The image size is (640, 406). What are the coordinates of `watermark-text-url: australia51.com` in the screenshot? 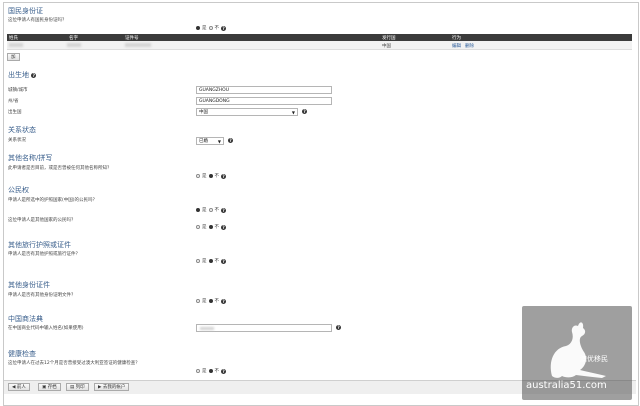 It's located at (566, 385).